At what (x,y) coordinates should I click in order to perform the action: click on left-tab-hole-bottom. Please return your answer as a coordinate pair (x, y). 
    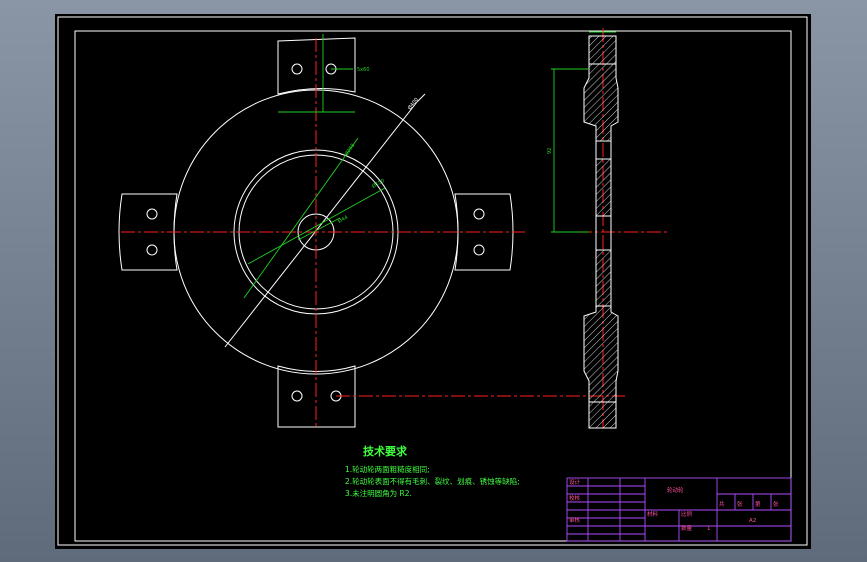
    Looking at the image, I should click on (152, 250).